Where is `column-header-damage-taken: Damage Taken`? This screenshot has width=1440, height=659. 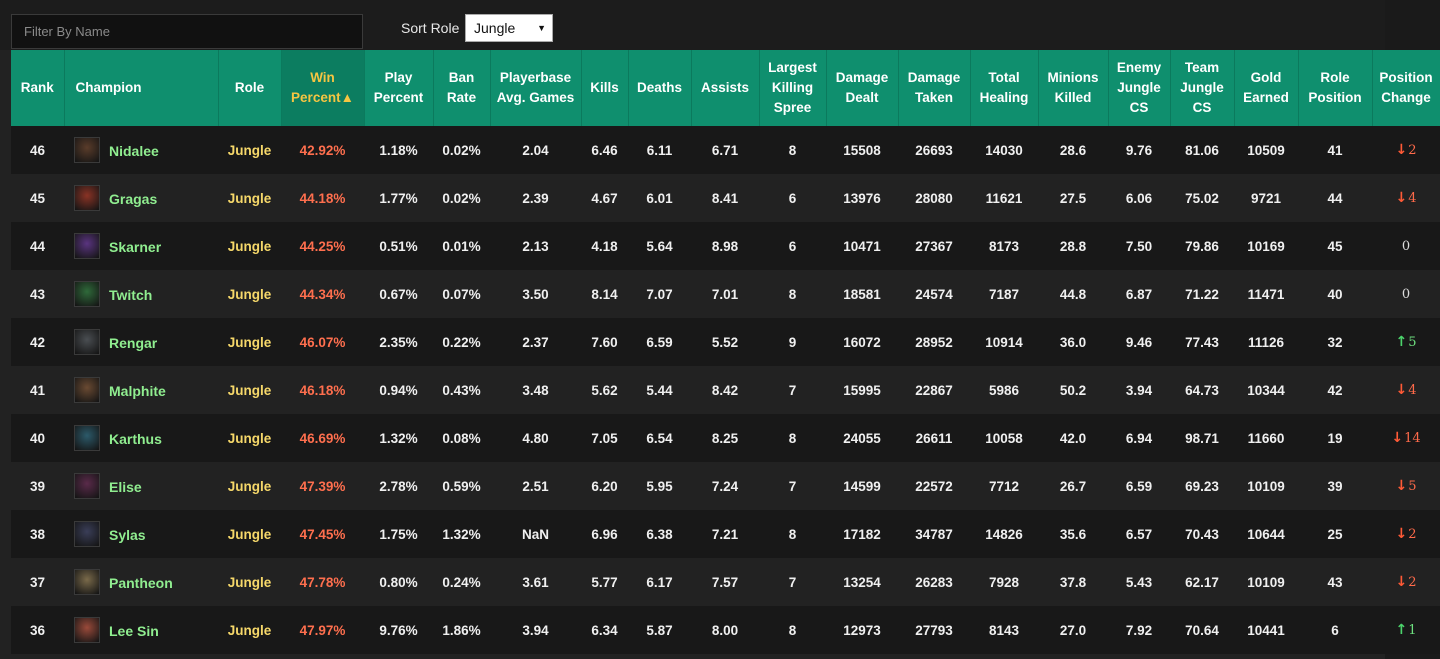 column-header-damage-taken: Damage Taken is located at coordinates (934, 88).